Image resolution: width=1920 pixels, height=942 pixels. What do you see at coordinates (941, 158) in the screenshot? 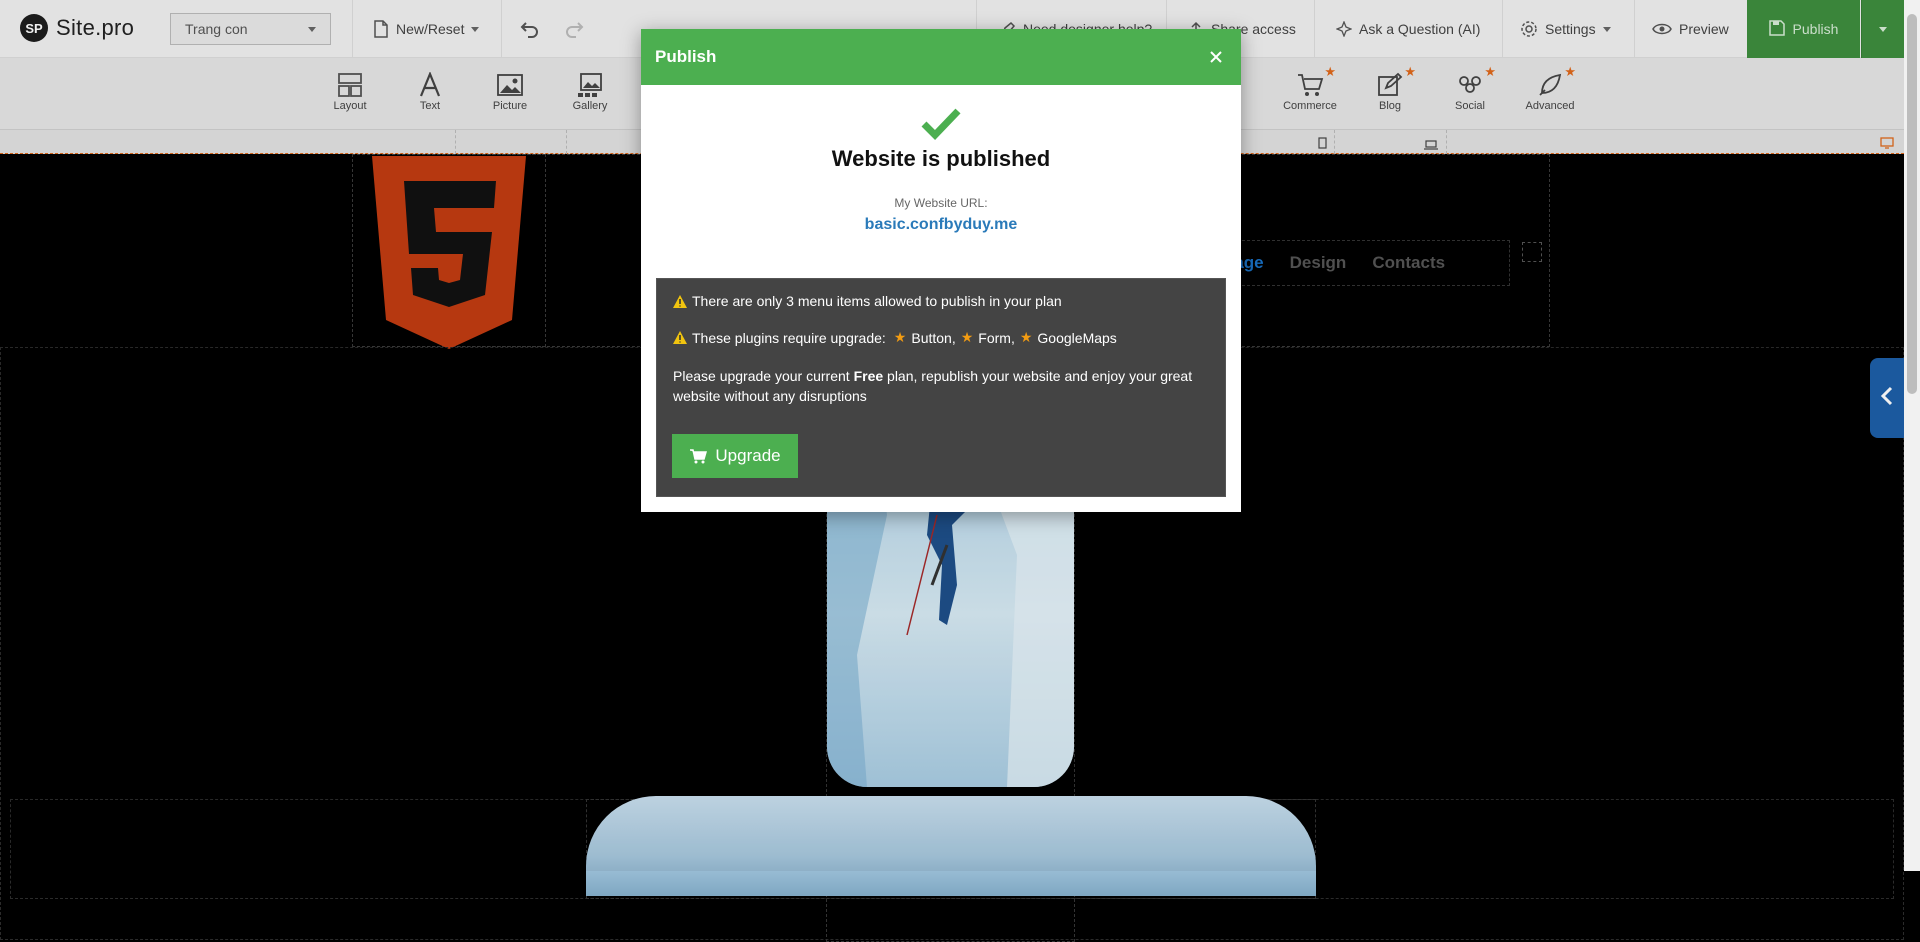
I see `published-heading: Website is published` at bounding box center [941, 158].